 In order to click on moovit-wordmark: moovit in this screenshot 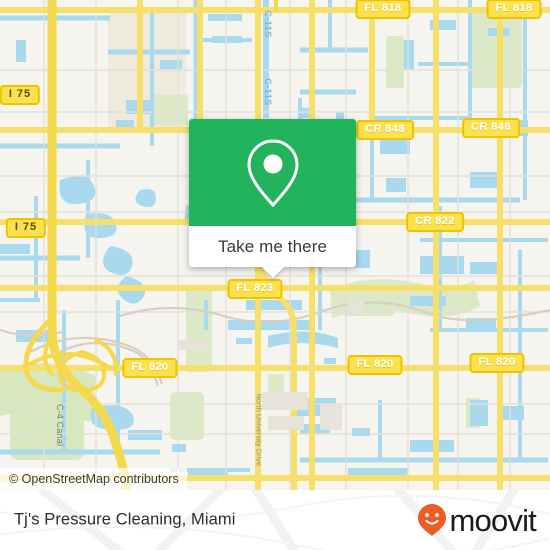, I will do `click(492, 520)`.